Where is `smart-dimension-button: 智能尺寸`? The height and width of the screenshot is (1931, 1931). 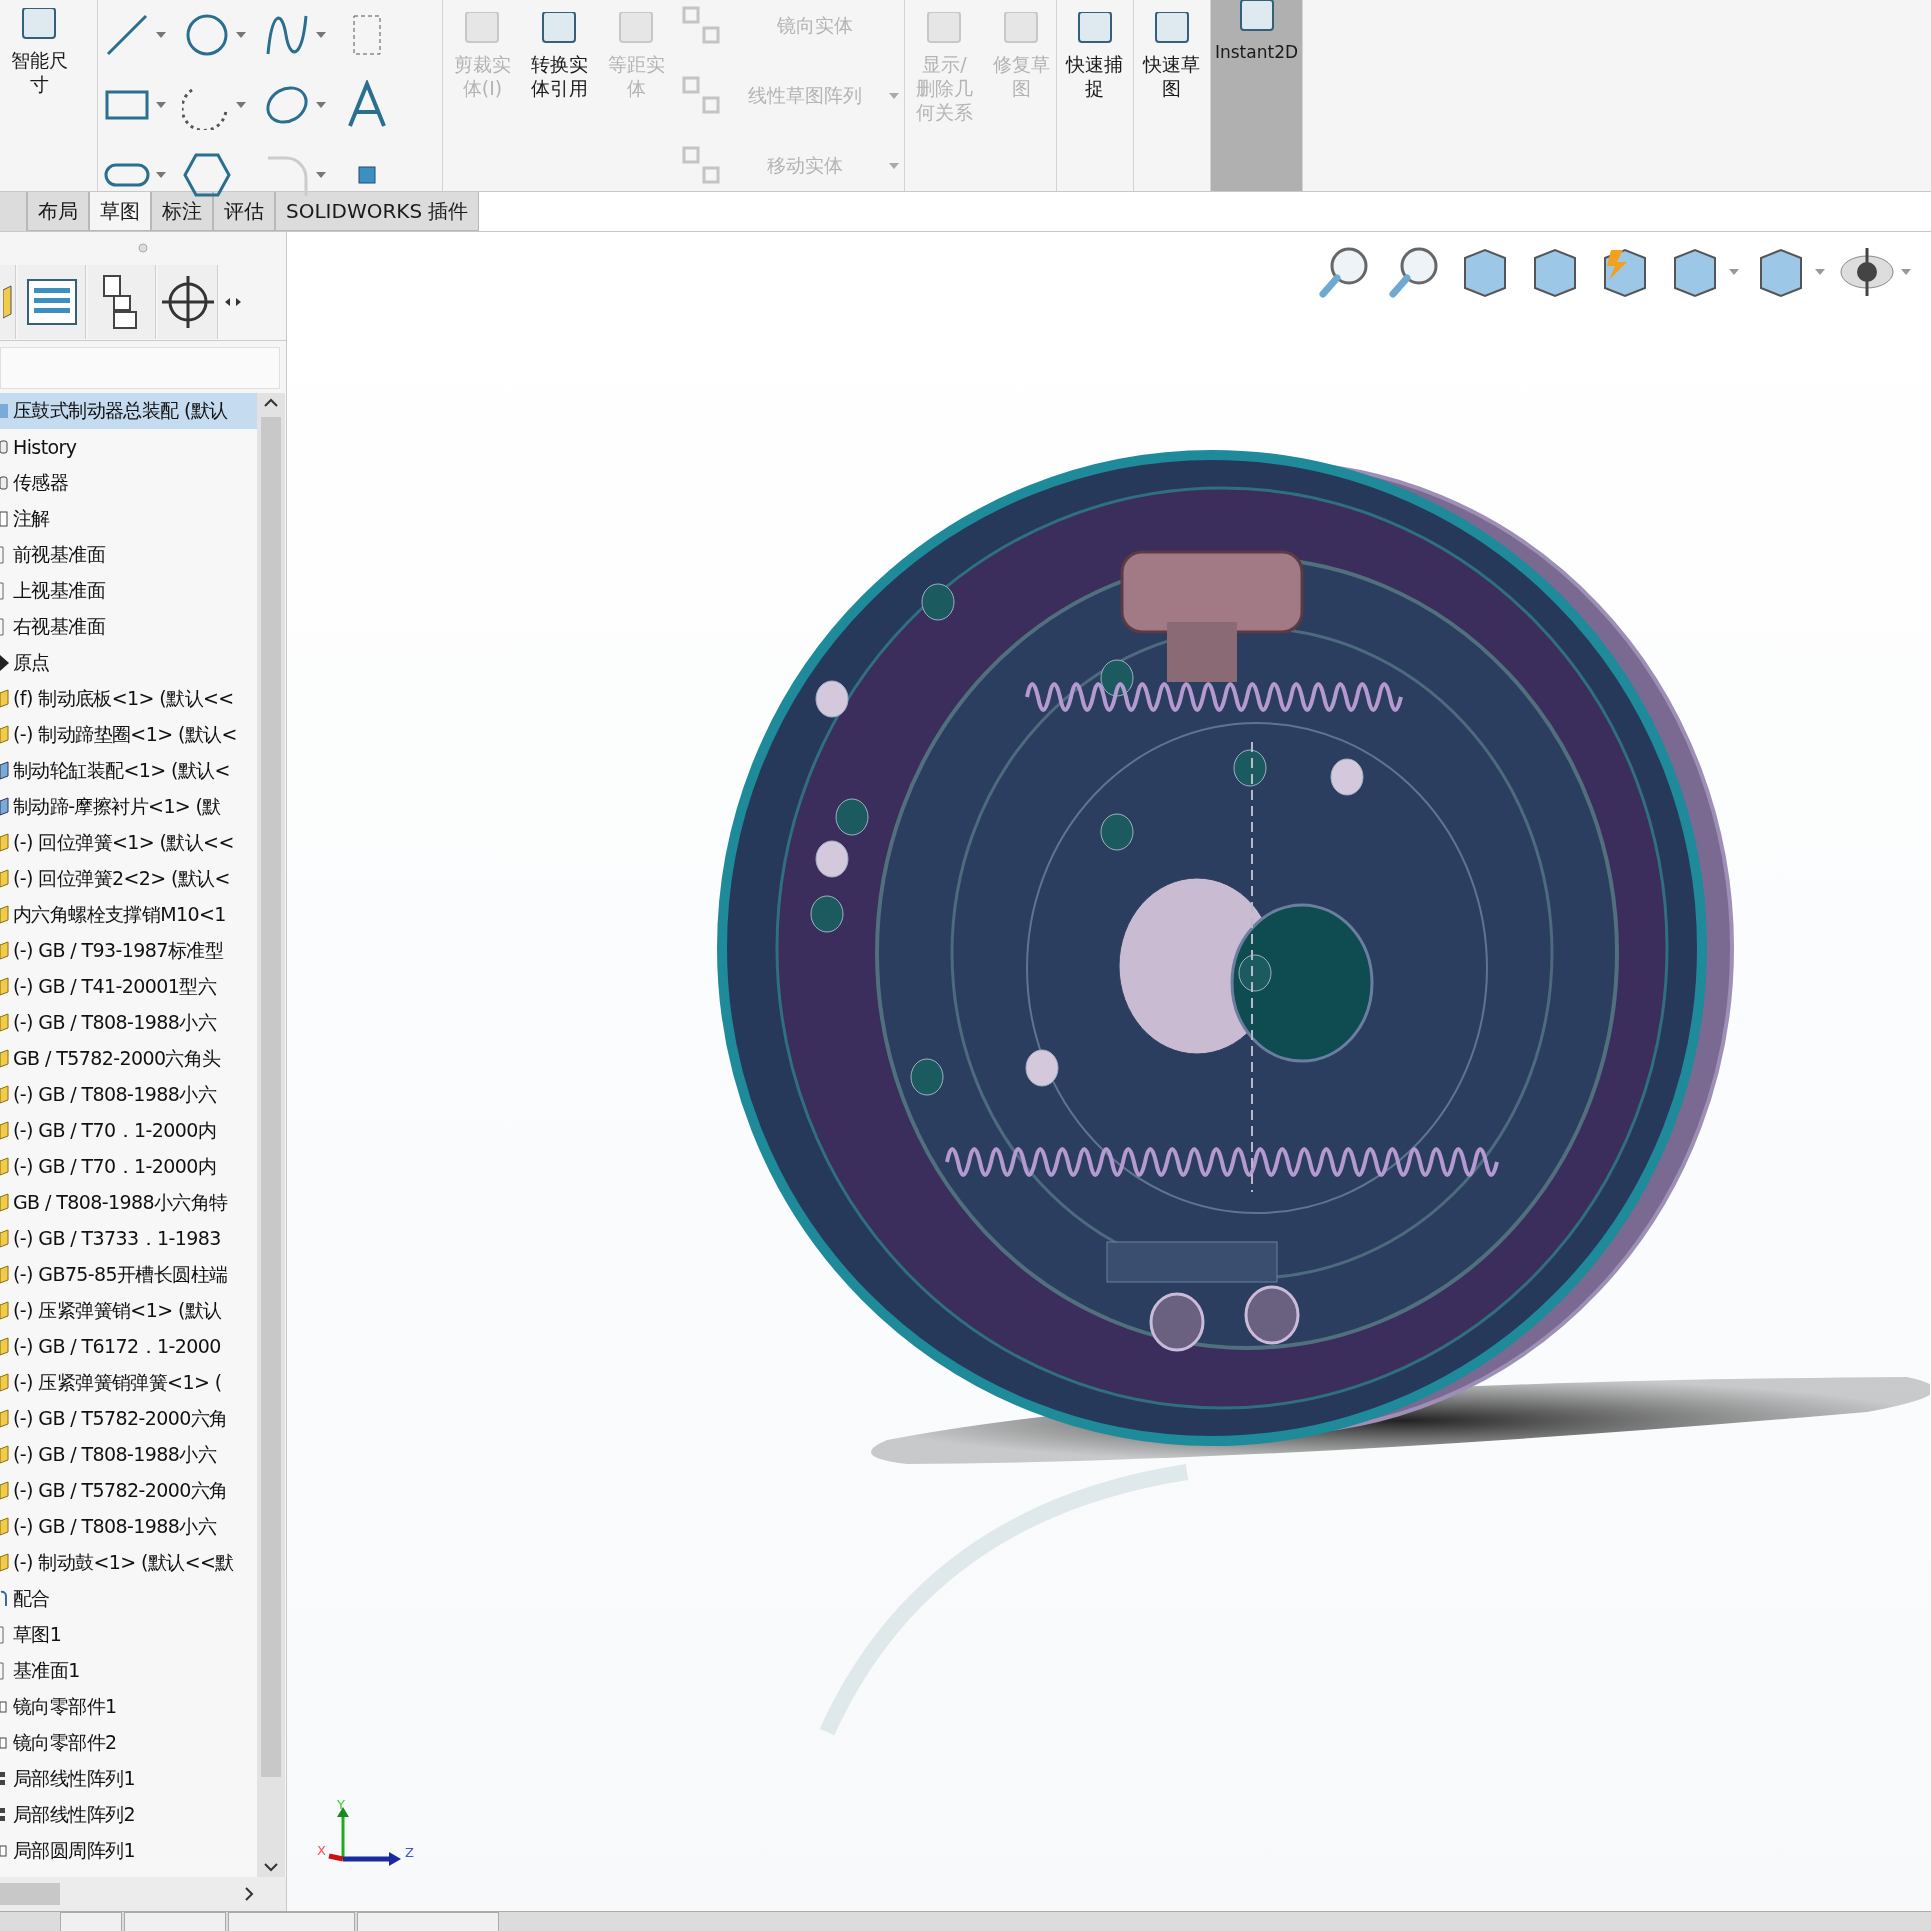 smart-dimension-button: 智能尺寸 is located at coordinates (39, 52).